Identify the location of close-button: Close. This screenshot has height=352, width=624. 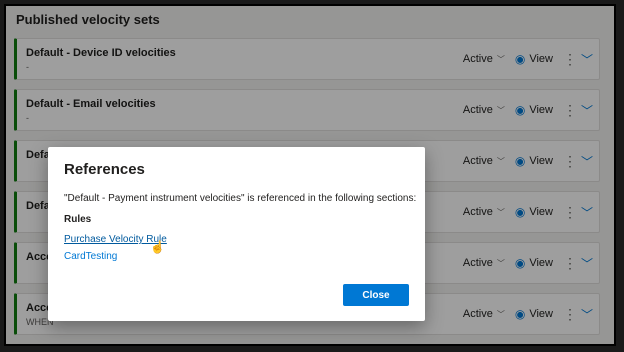
(376, 295).